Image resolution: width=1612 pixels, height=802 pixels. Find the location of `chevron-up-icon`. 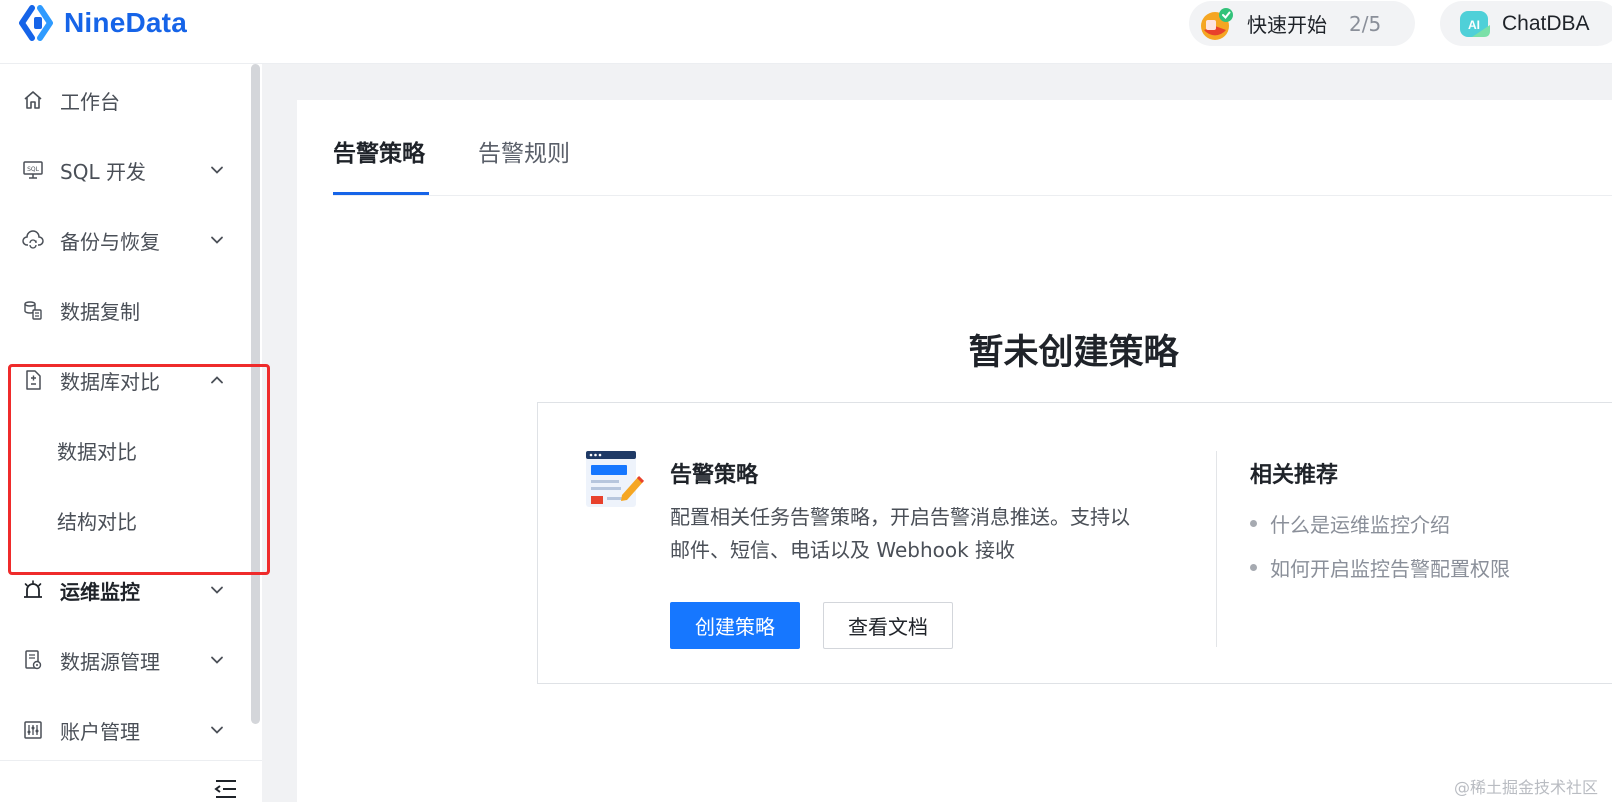

chevron-up-icon is located at coordinates (217, 380).